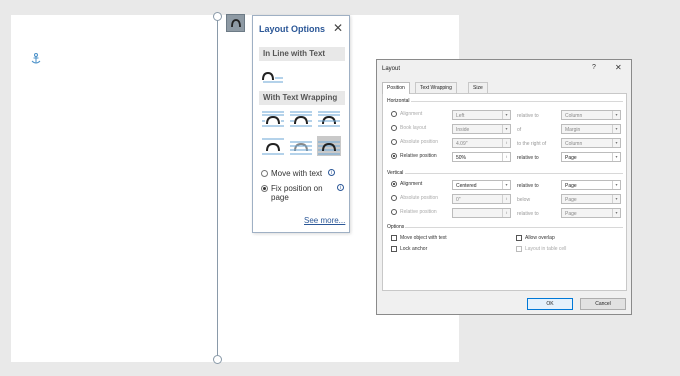 The image size is (680, 376). I want to click on move-with-text-option: Move with text, so click(291, 173).